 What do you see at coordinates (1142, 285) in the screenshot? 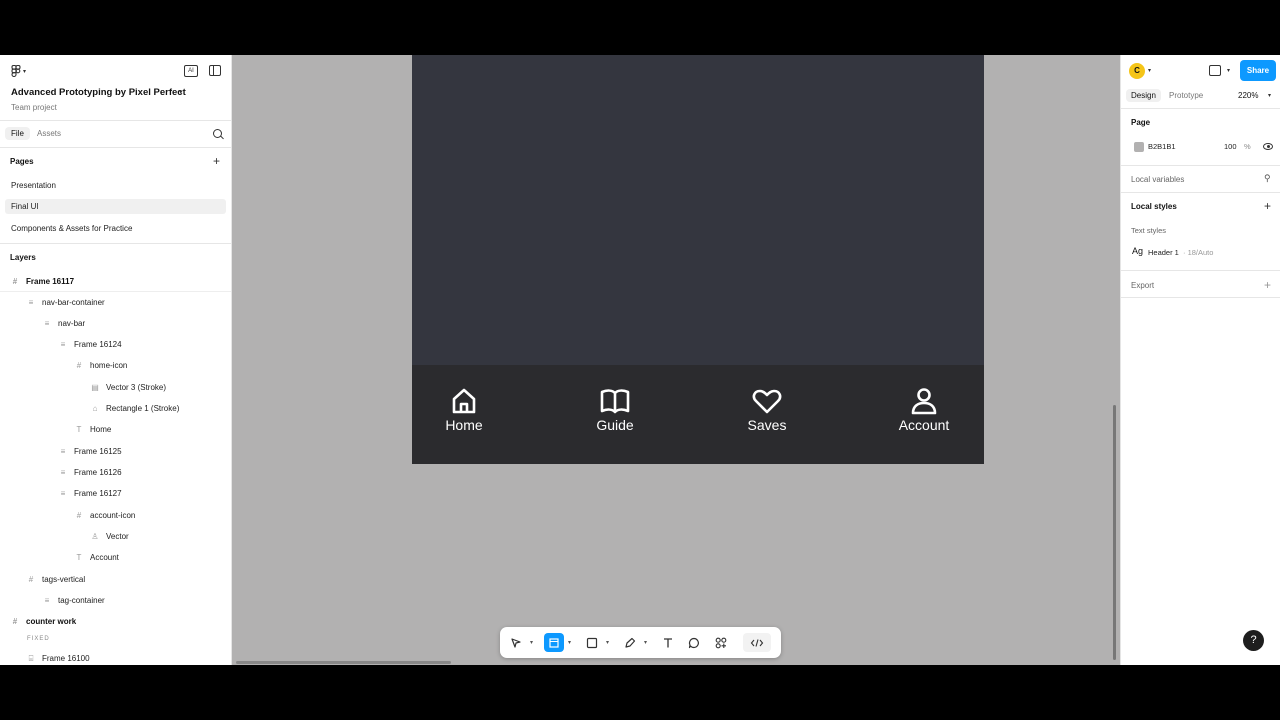
I see `export-title: Export` at bounding box center [1142, 285].